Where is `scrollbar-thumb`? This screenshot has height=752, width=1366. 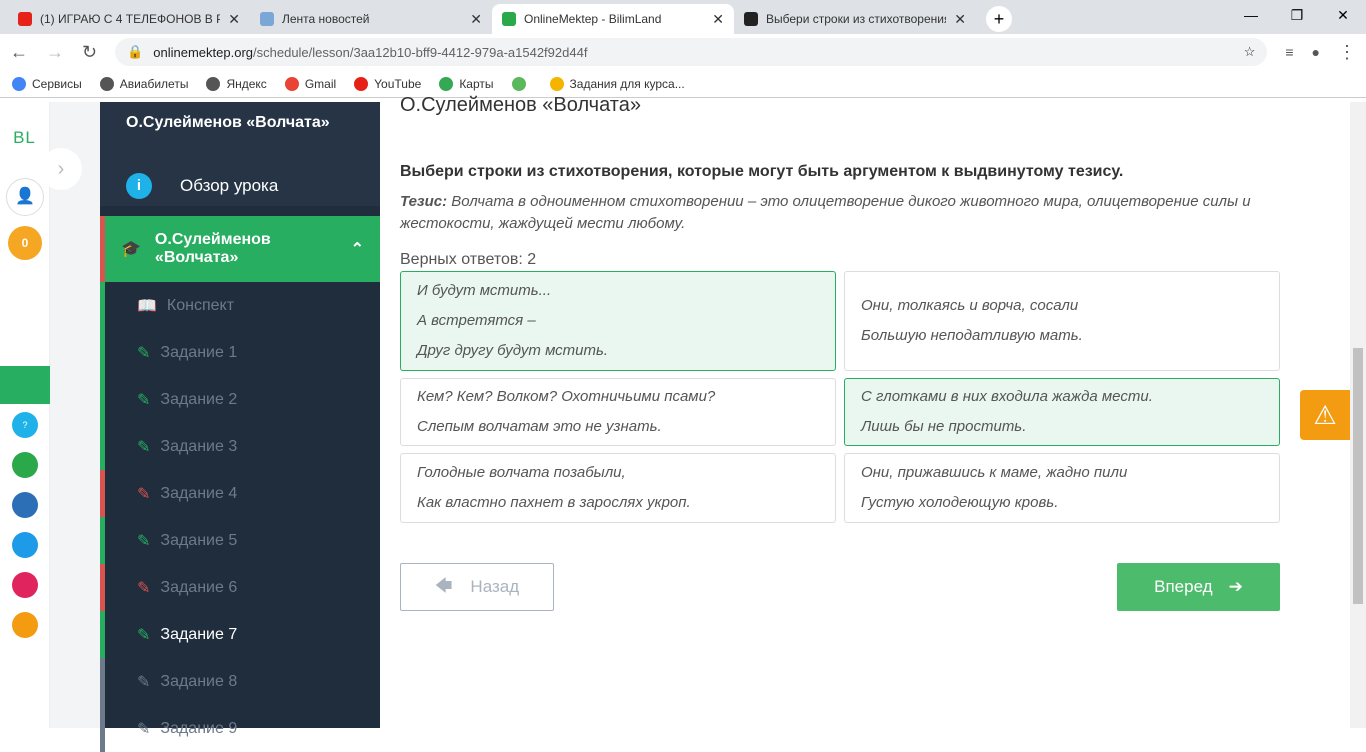 scrollbar-thumb is located at coordinates (1358, 476).